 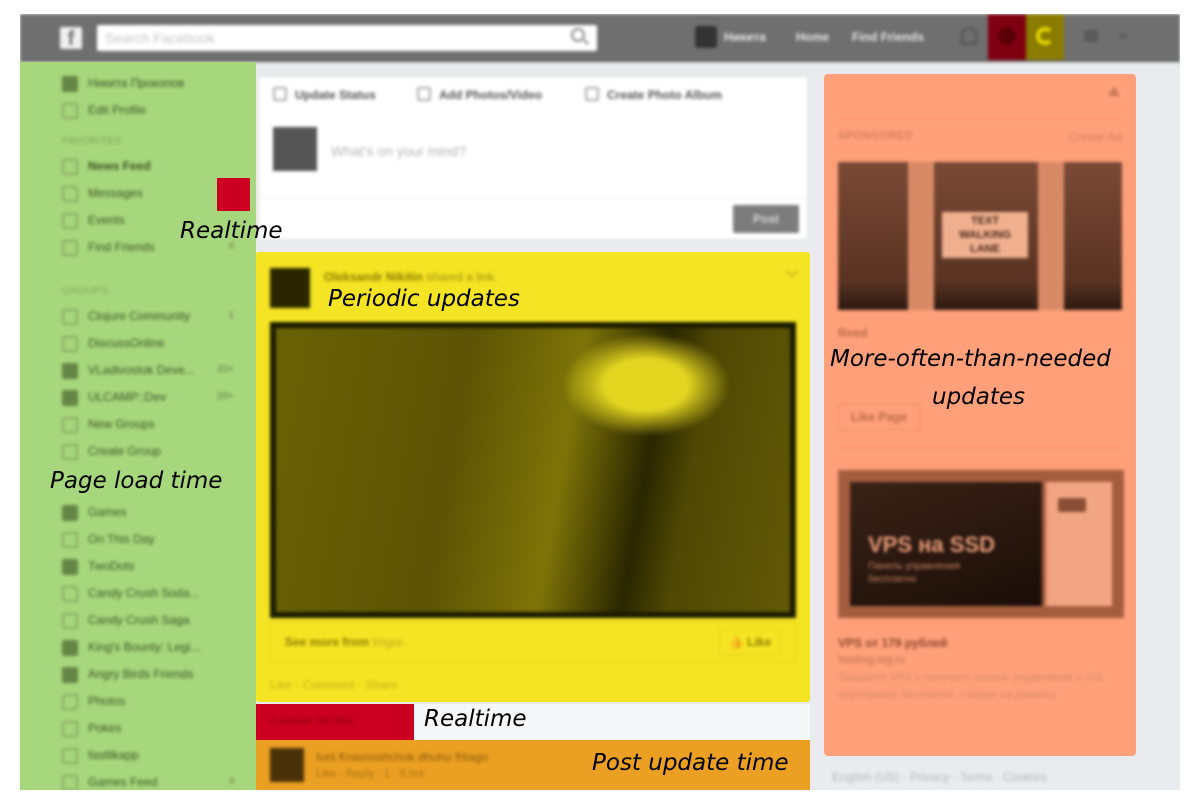 I want to click on game-icon, so click(x=70, y=648).